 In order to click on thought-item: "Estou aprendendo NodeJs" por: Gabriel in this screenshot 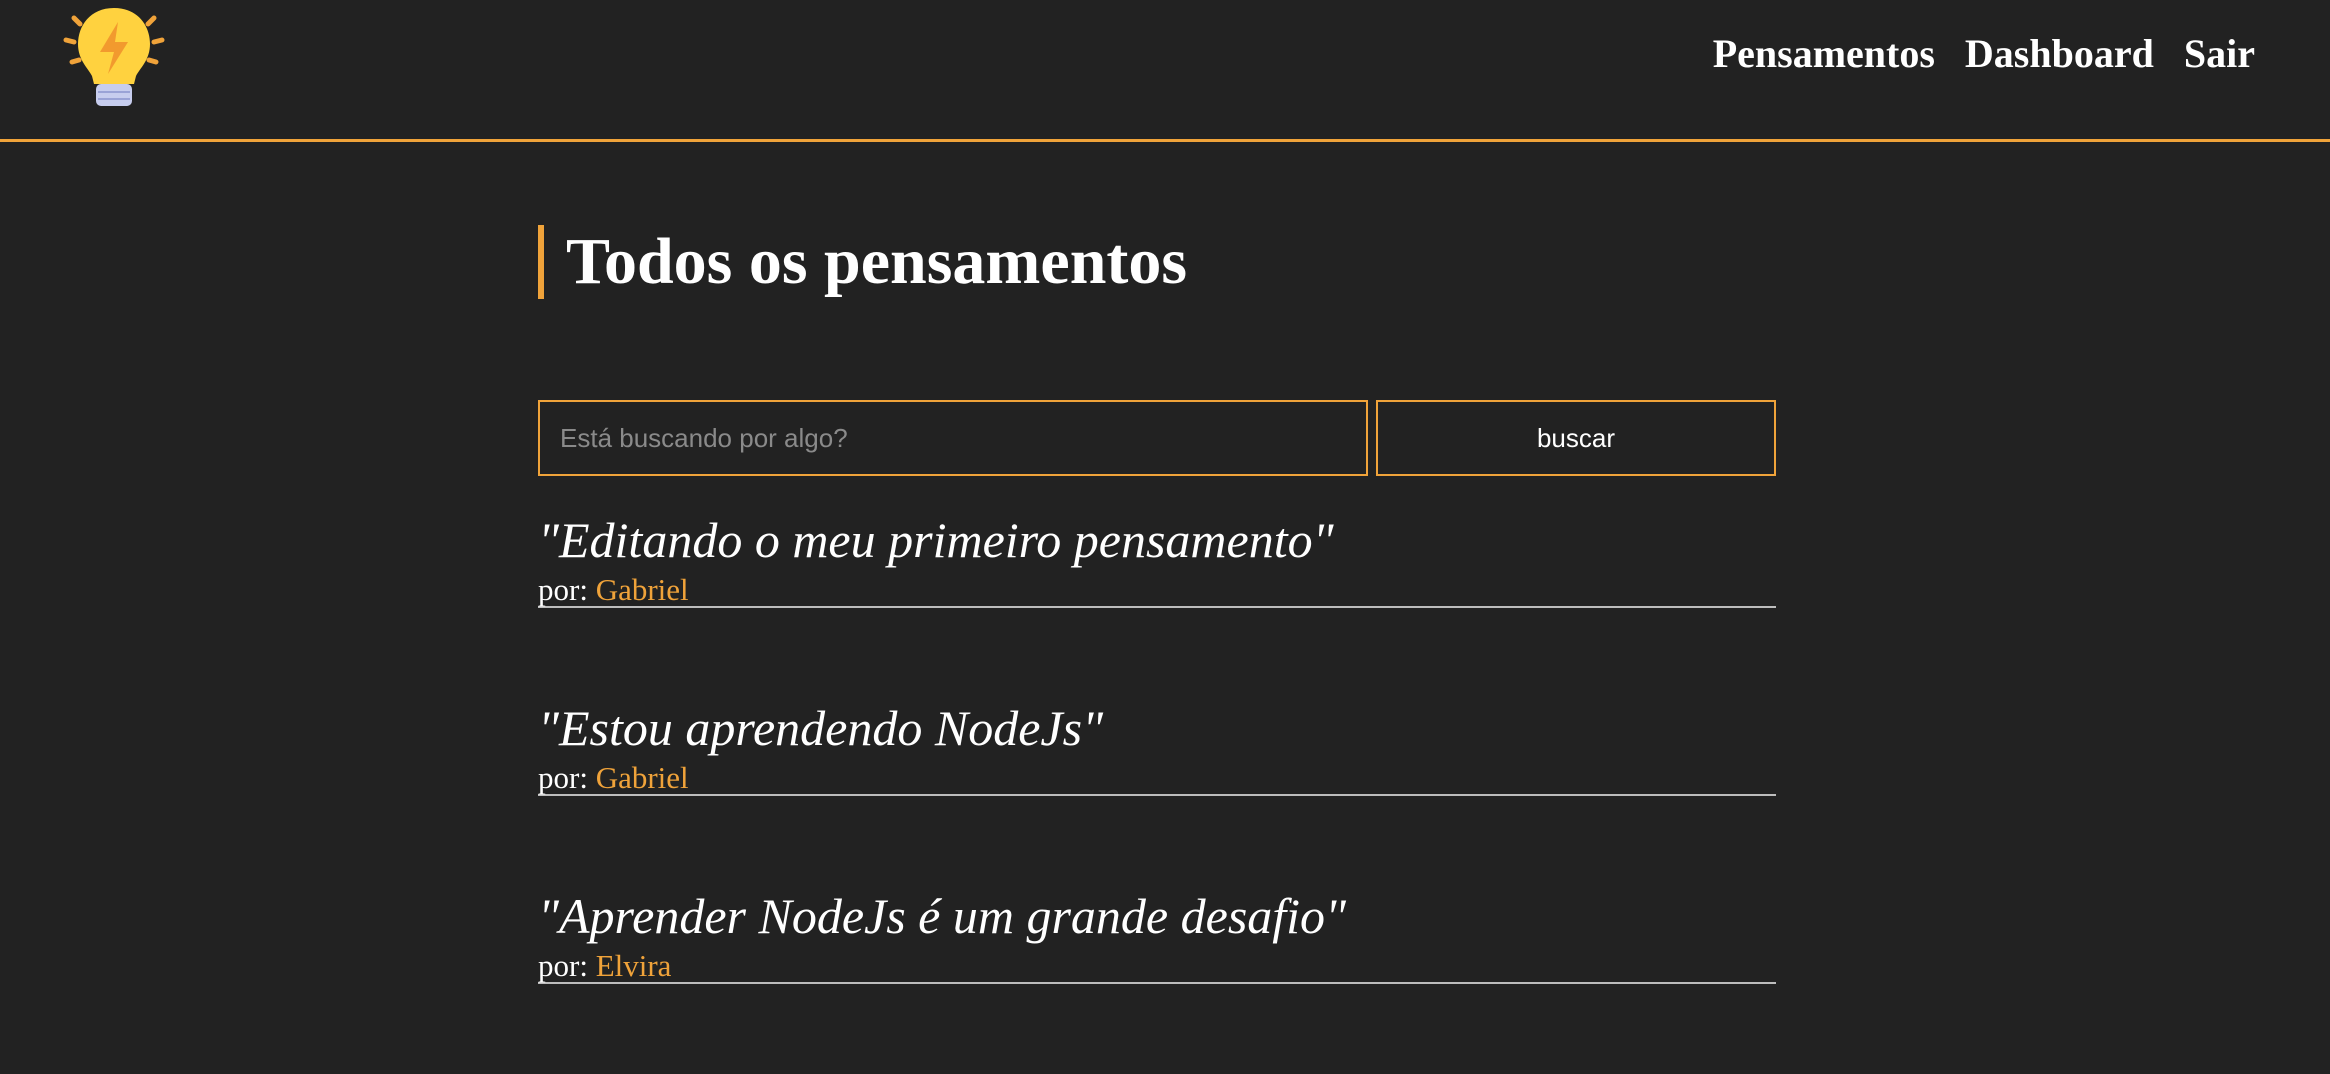, I will do `click(1157, 747)`.